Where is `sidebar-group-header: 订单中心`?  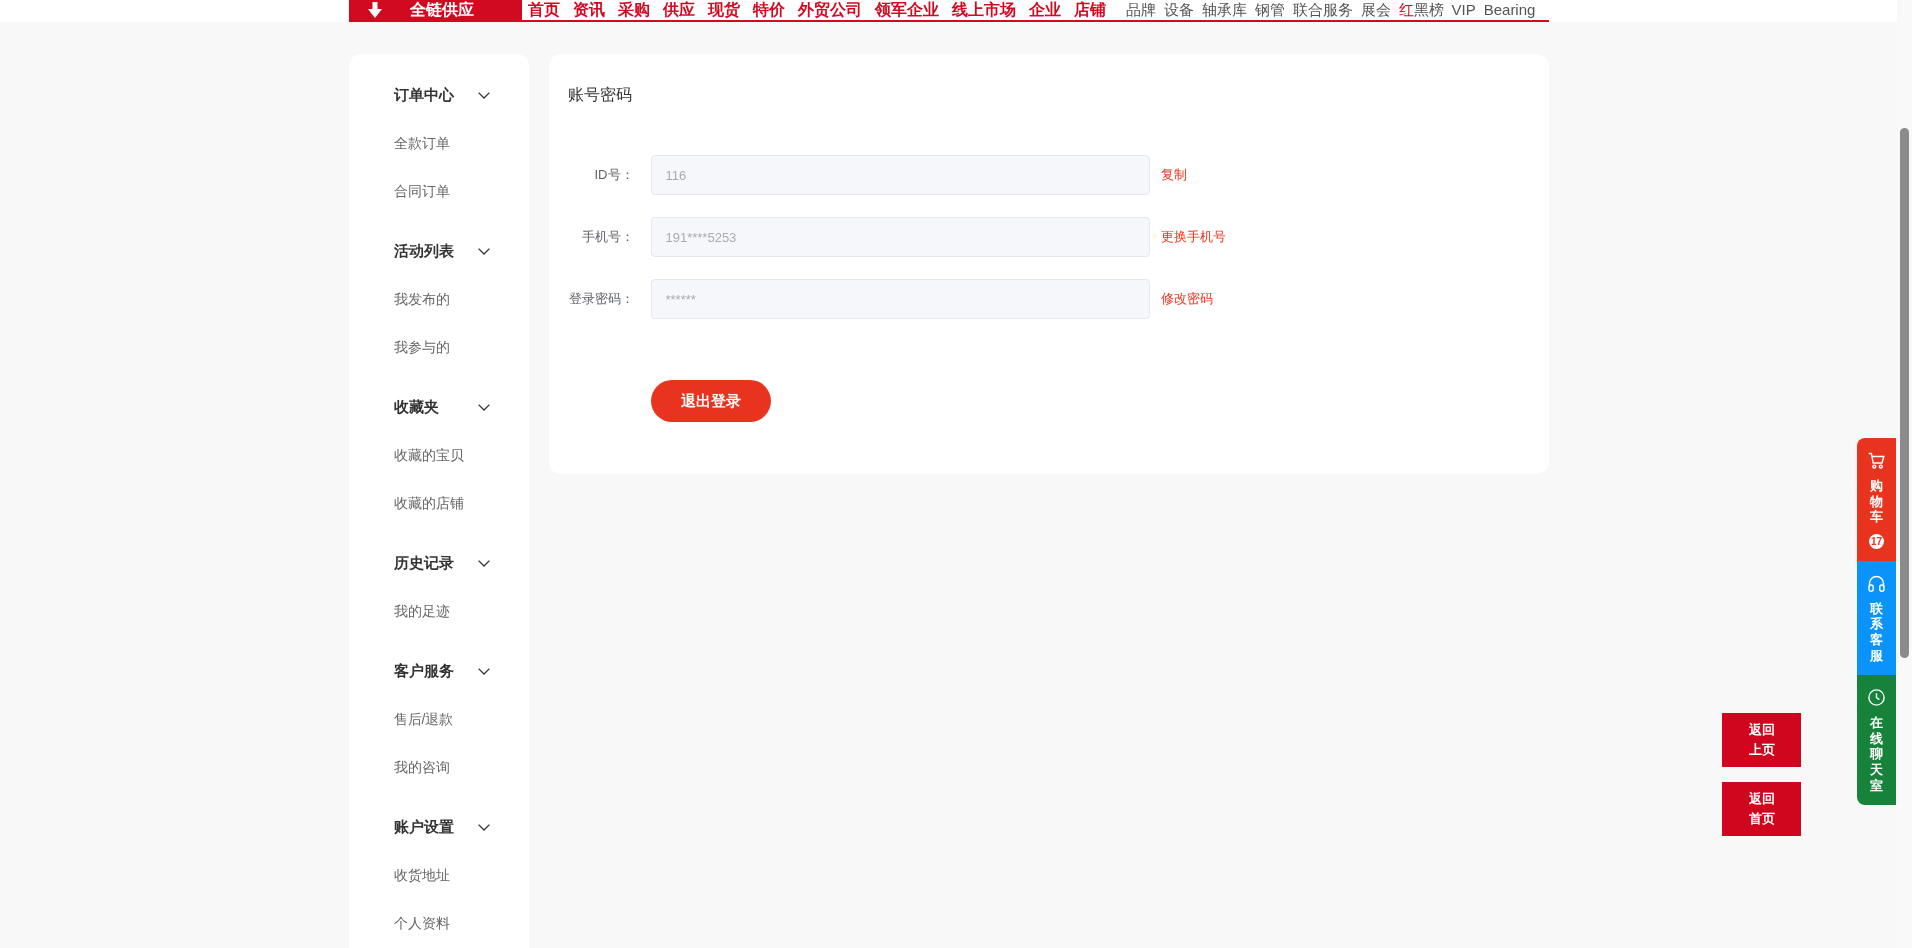
sidebar-group-header: 订单中心 is located at coordinates (441, 95).